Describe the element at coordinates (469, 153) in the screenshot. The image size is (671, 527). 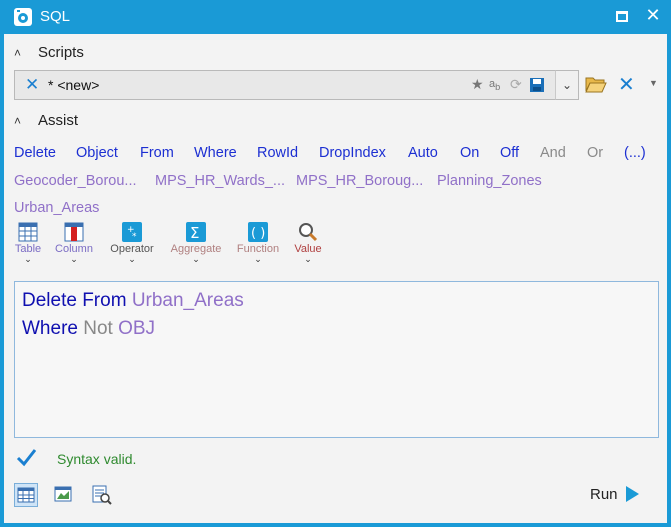
I see `keyword-on: On` at that location.